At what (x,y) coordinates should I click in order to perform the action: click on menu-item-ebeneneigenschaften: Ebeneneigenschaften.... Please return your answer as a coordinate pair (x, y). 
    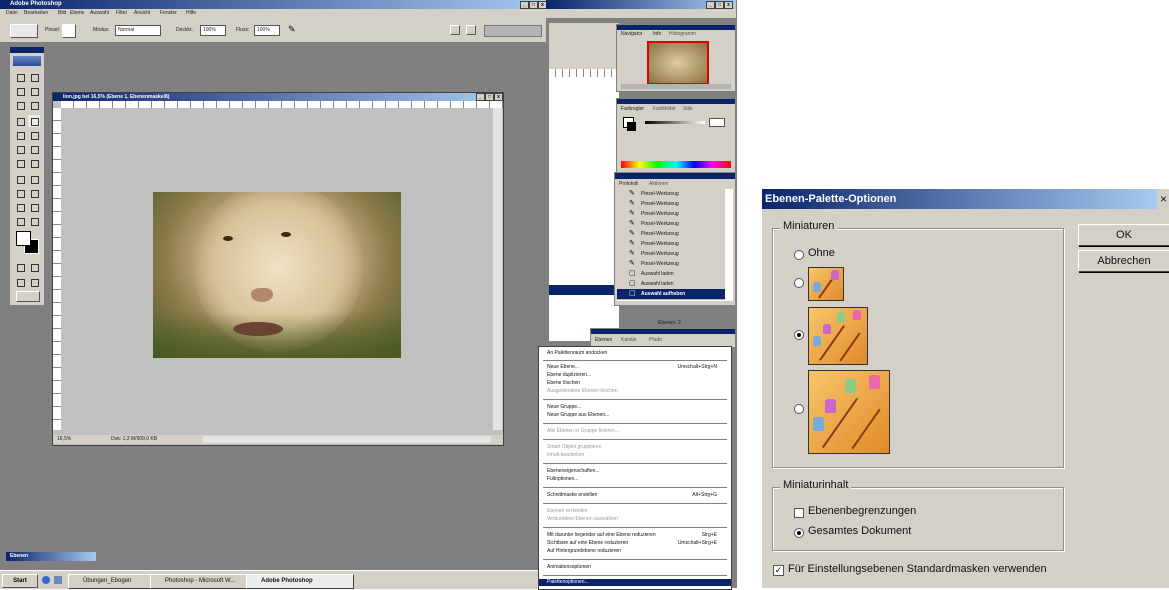
    Looking at the image, I should click on (573, 471).